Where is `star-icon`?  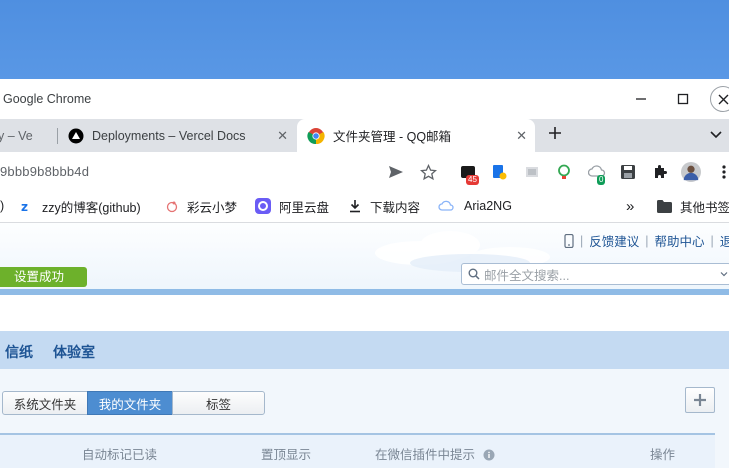
star-icon is located at coordinates (428, 171).